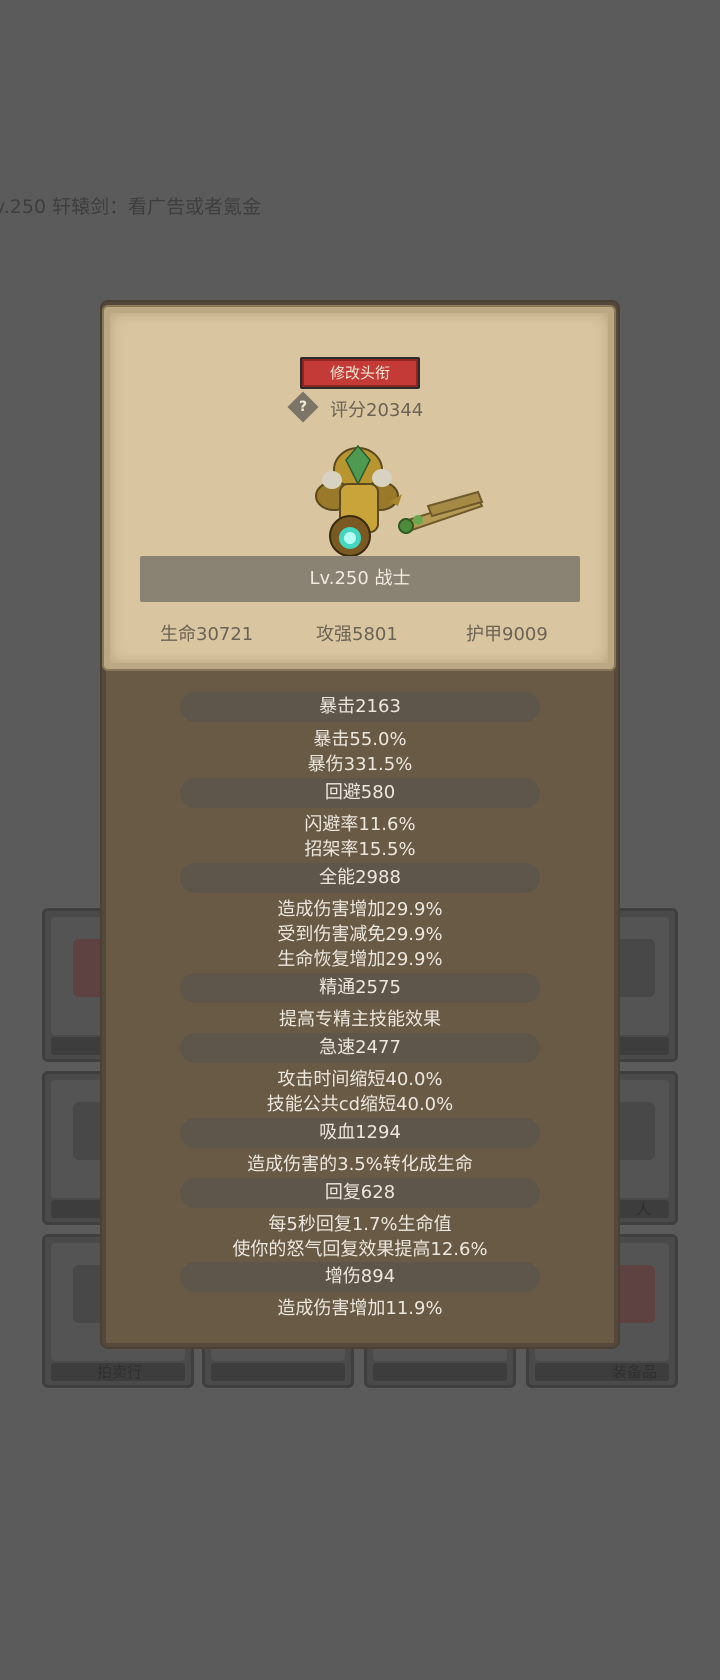  What do you see at coordinates (360, 824) in the screenshot?
I see `dodge-rate-line: 闪避率11.6%` at bounding box center [360, 824].